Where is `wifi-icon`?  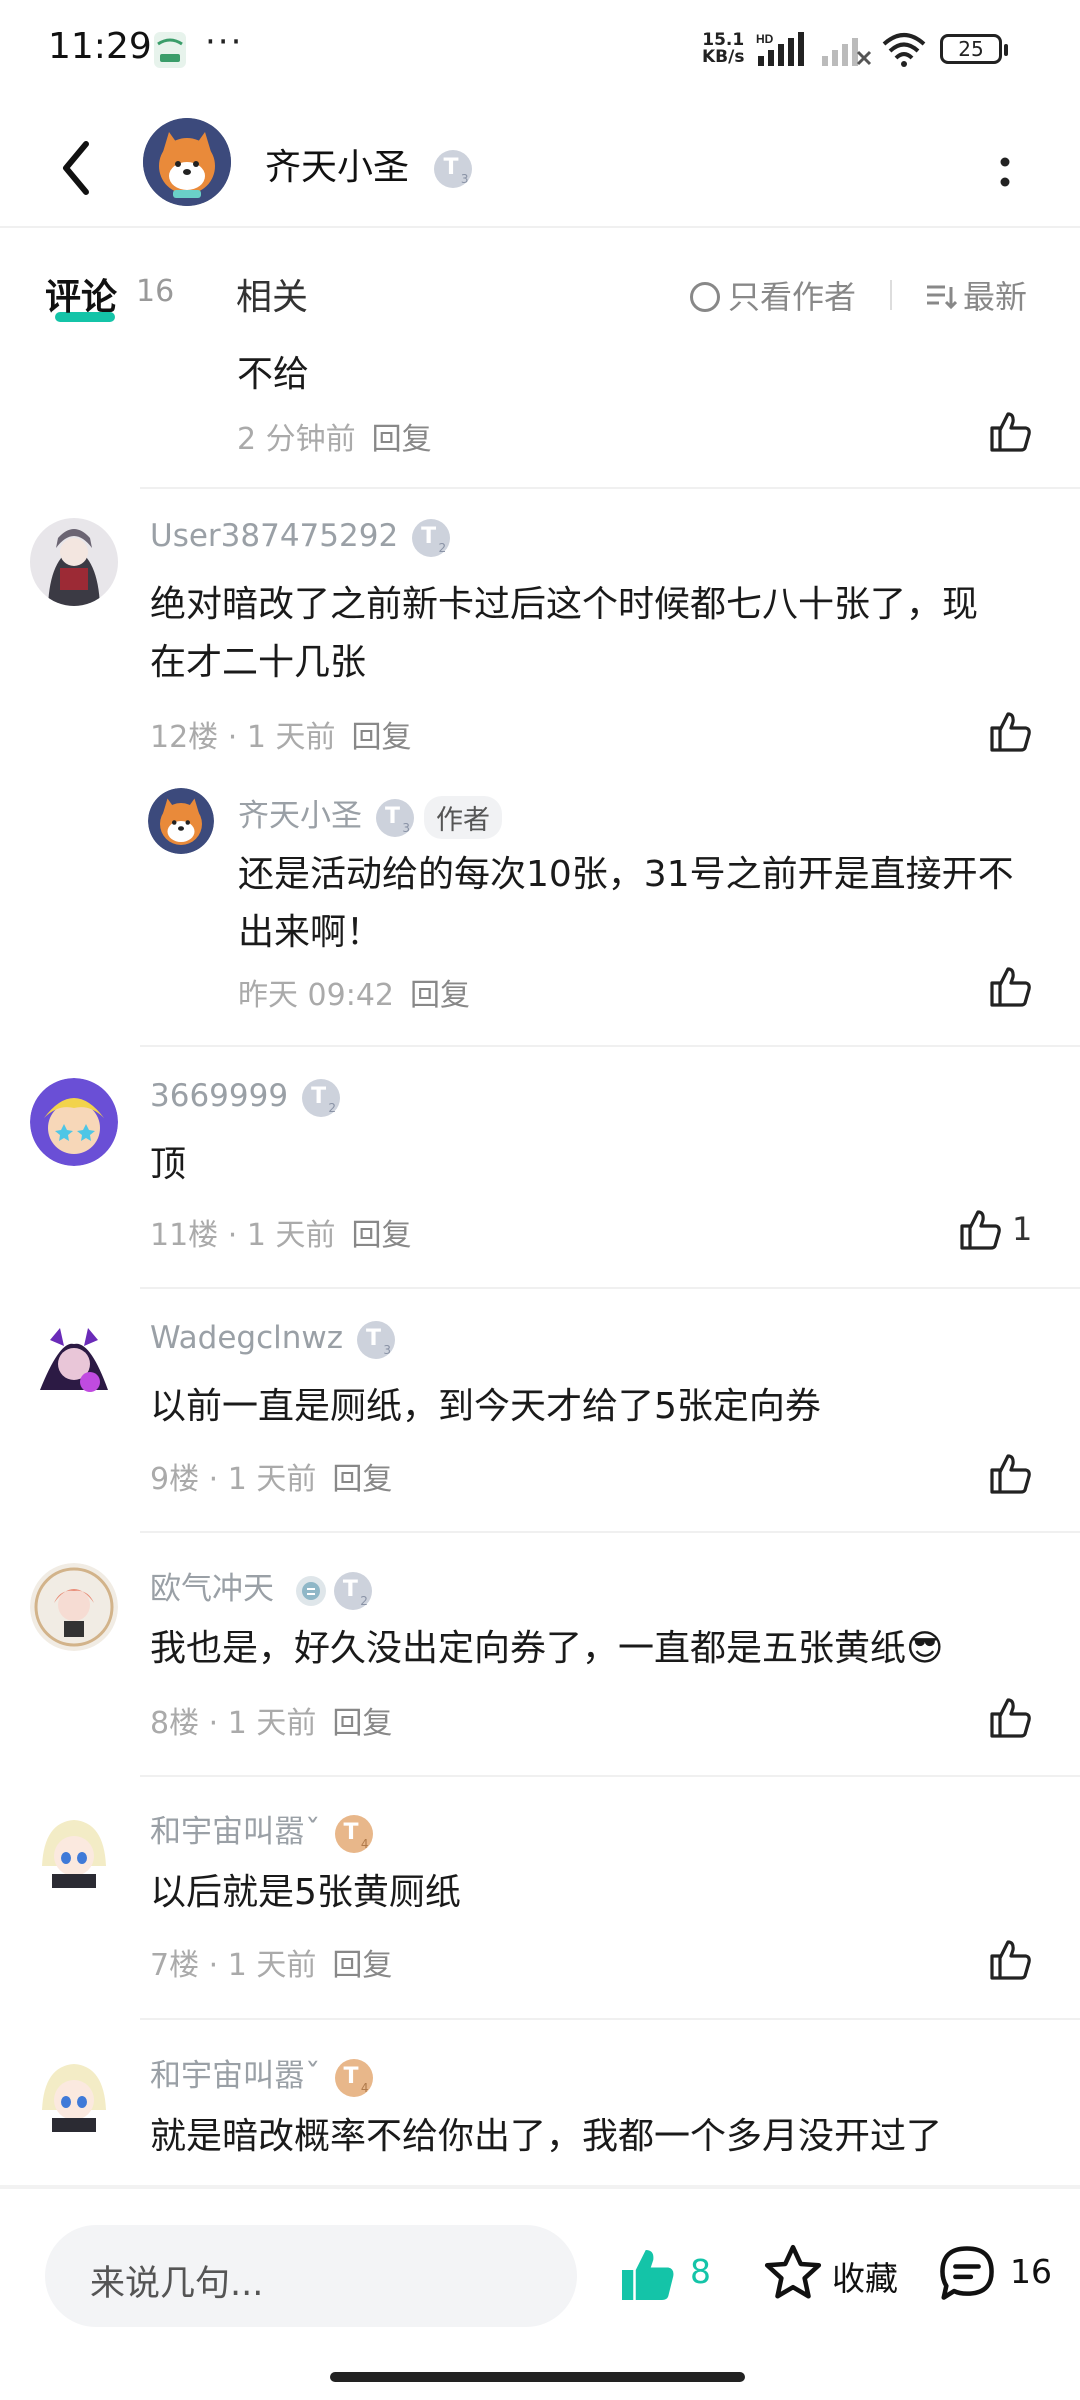
wifi-icon is located at coordinates (904, 50).